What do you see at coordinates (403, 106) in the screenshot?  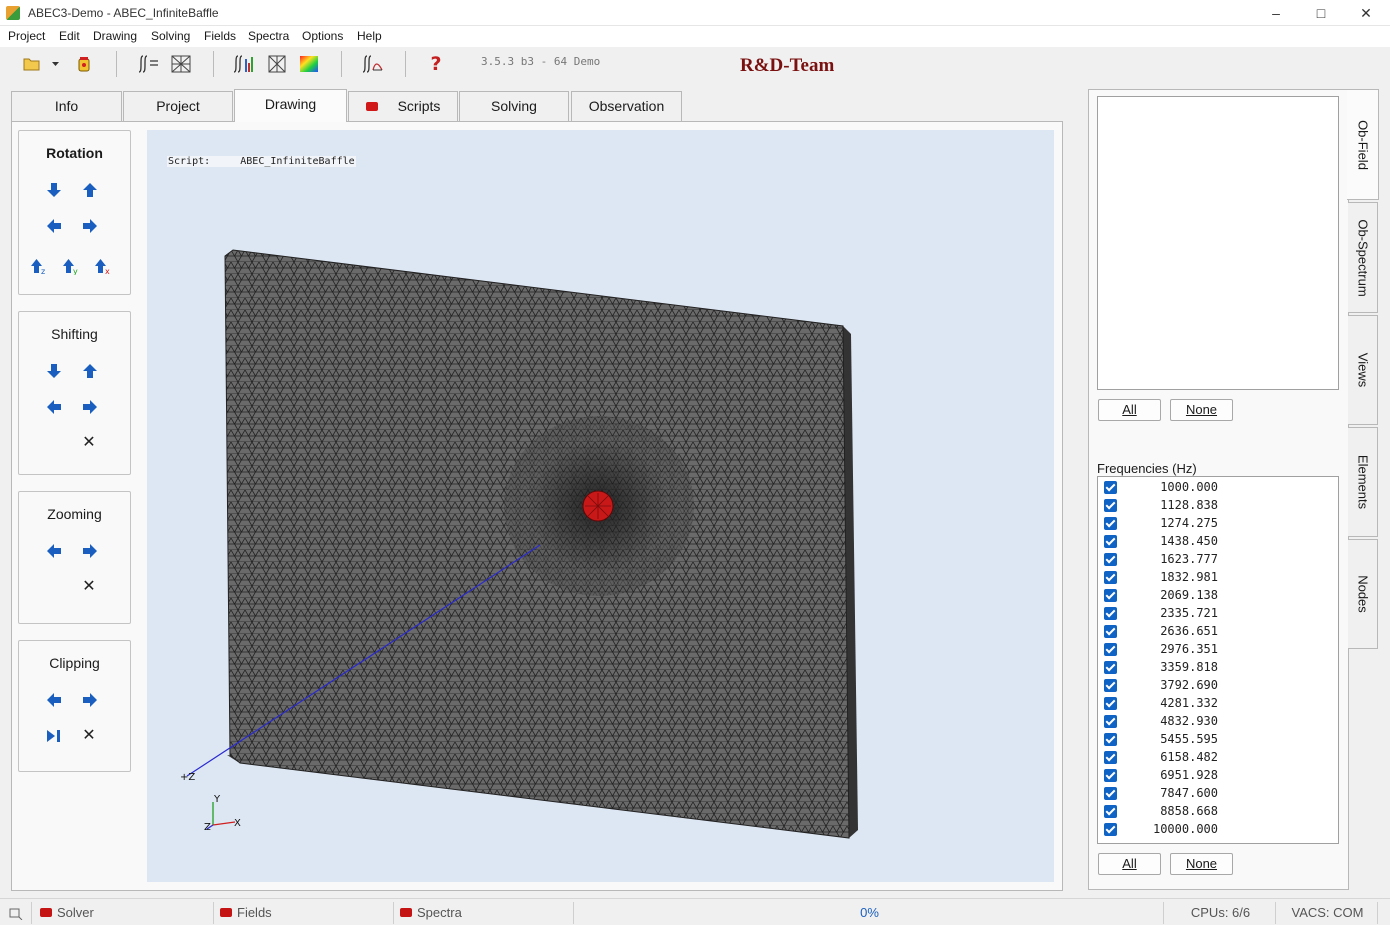 I see `tab-scripts: Scripts` at bounding box center [403, 106].